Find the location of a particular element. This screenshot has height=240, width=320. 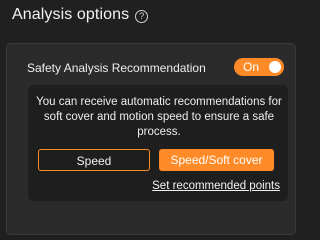

analysis-options-header: Analysis options ? is located at coordinates (80, 15).